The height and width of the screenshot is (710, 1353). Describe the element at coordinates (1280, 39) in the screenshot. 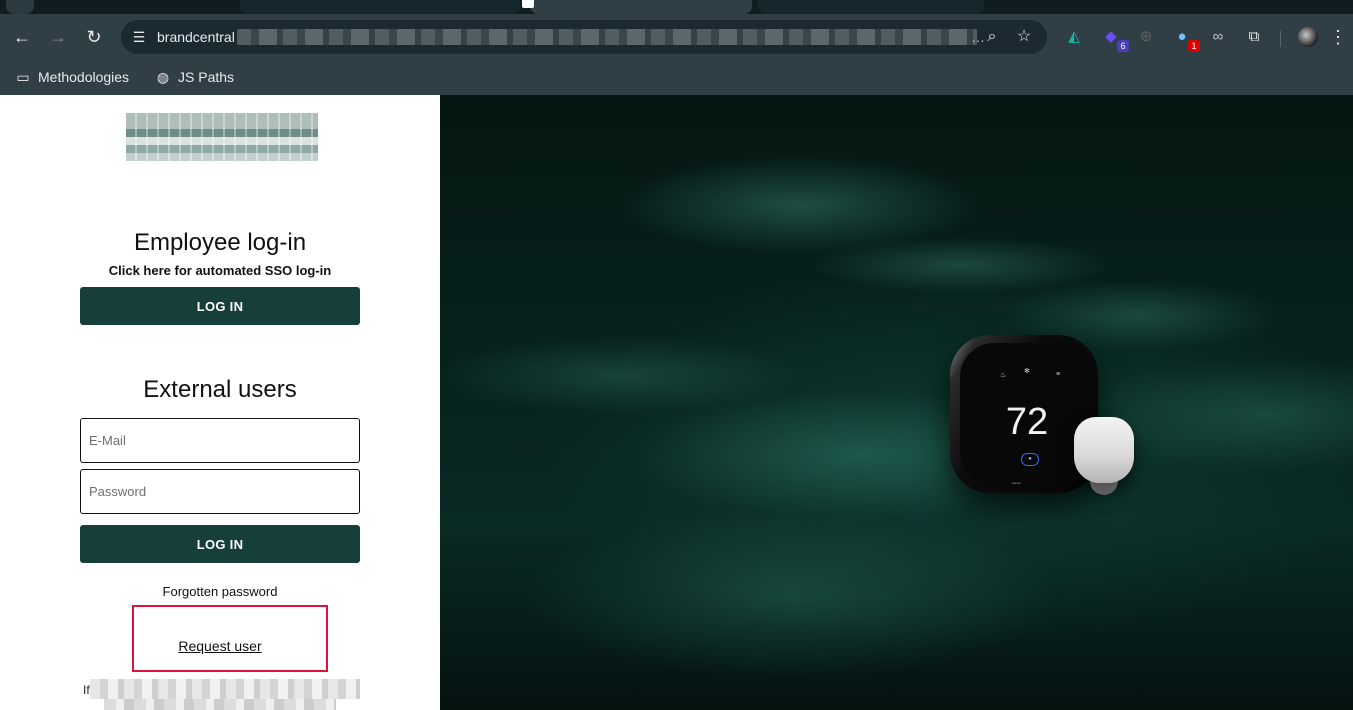

I see `toolbar-divider` at that location.